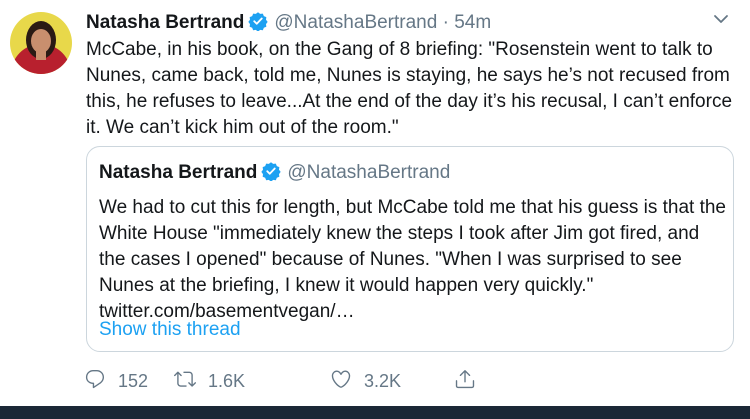 The image size is (750, 419). Describe the element at coordinates (472, 22) in the screenshot. I see `timestamp: 54m` at that location.